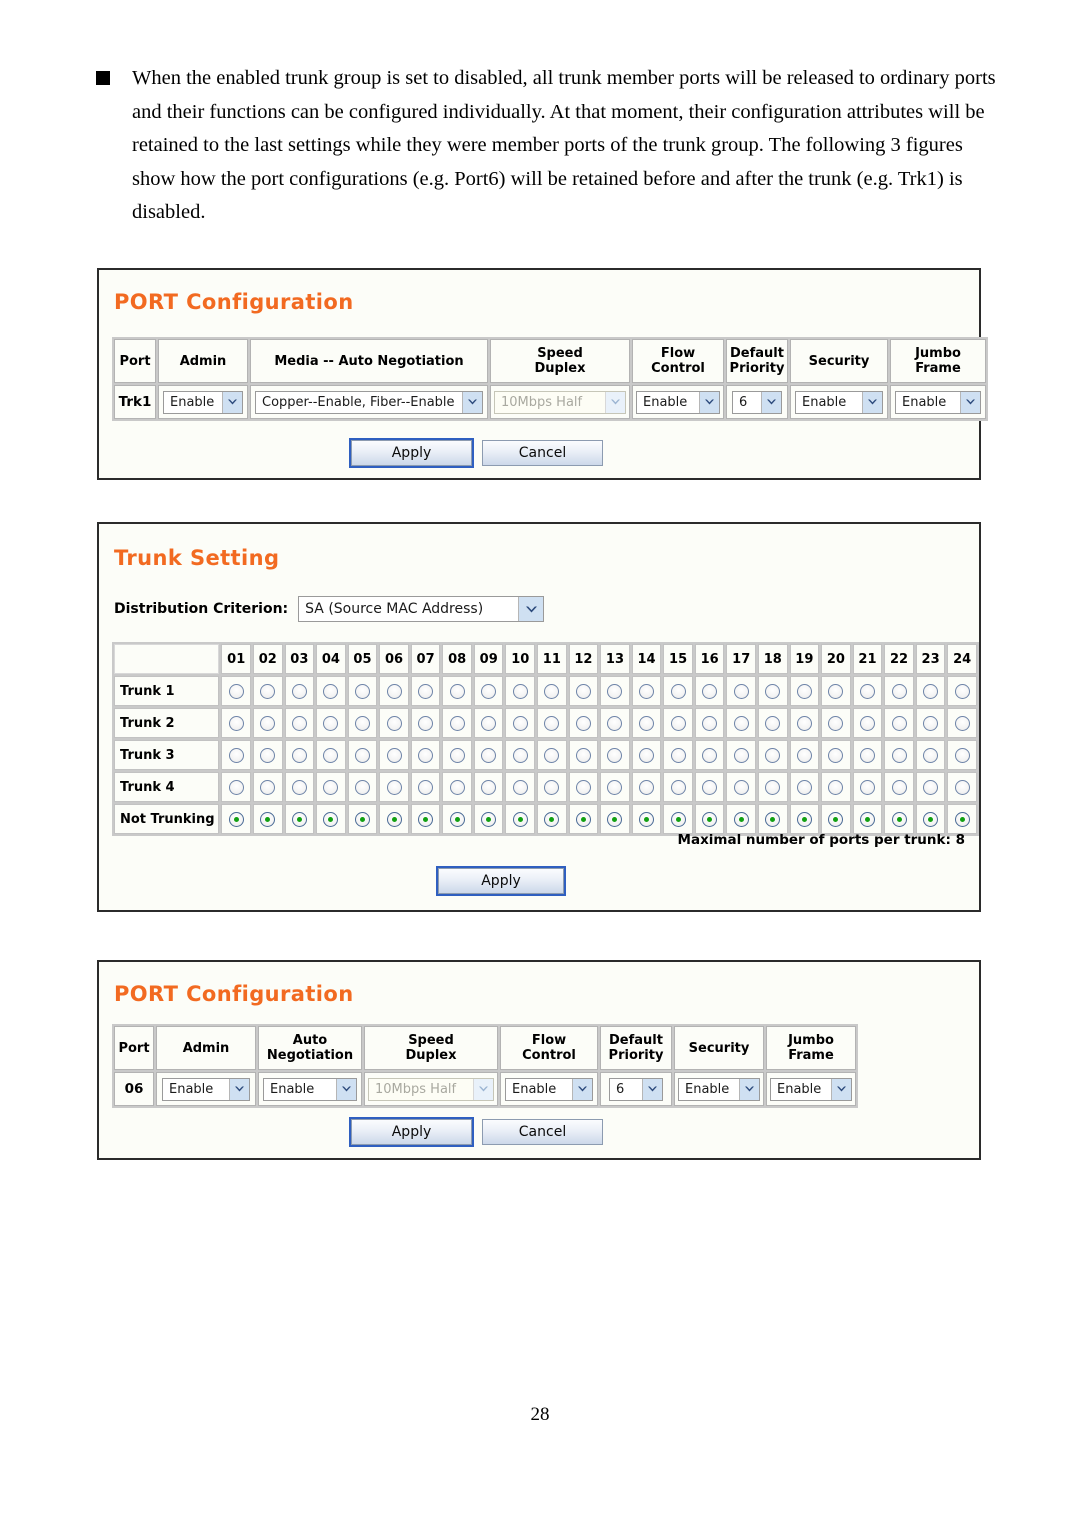 This screenshot has height=1528, width=1080. I want to click on trunk-radio-cell-r2-p19, so click(804, 723).